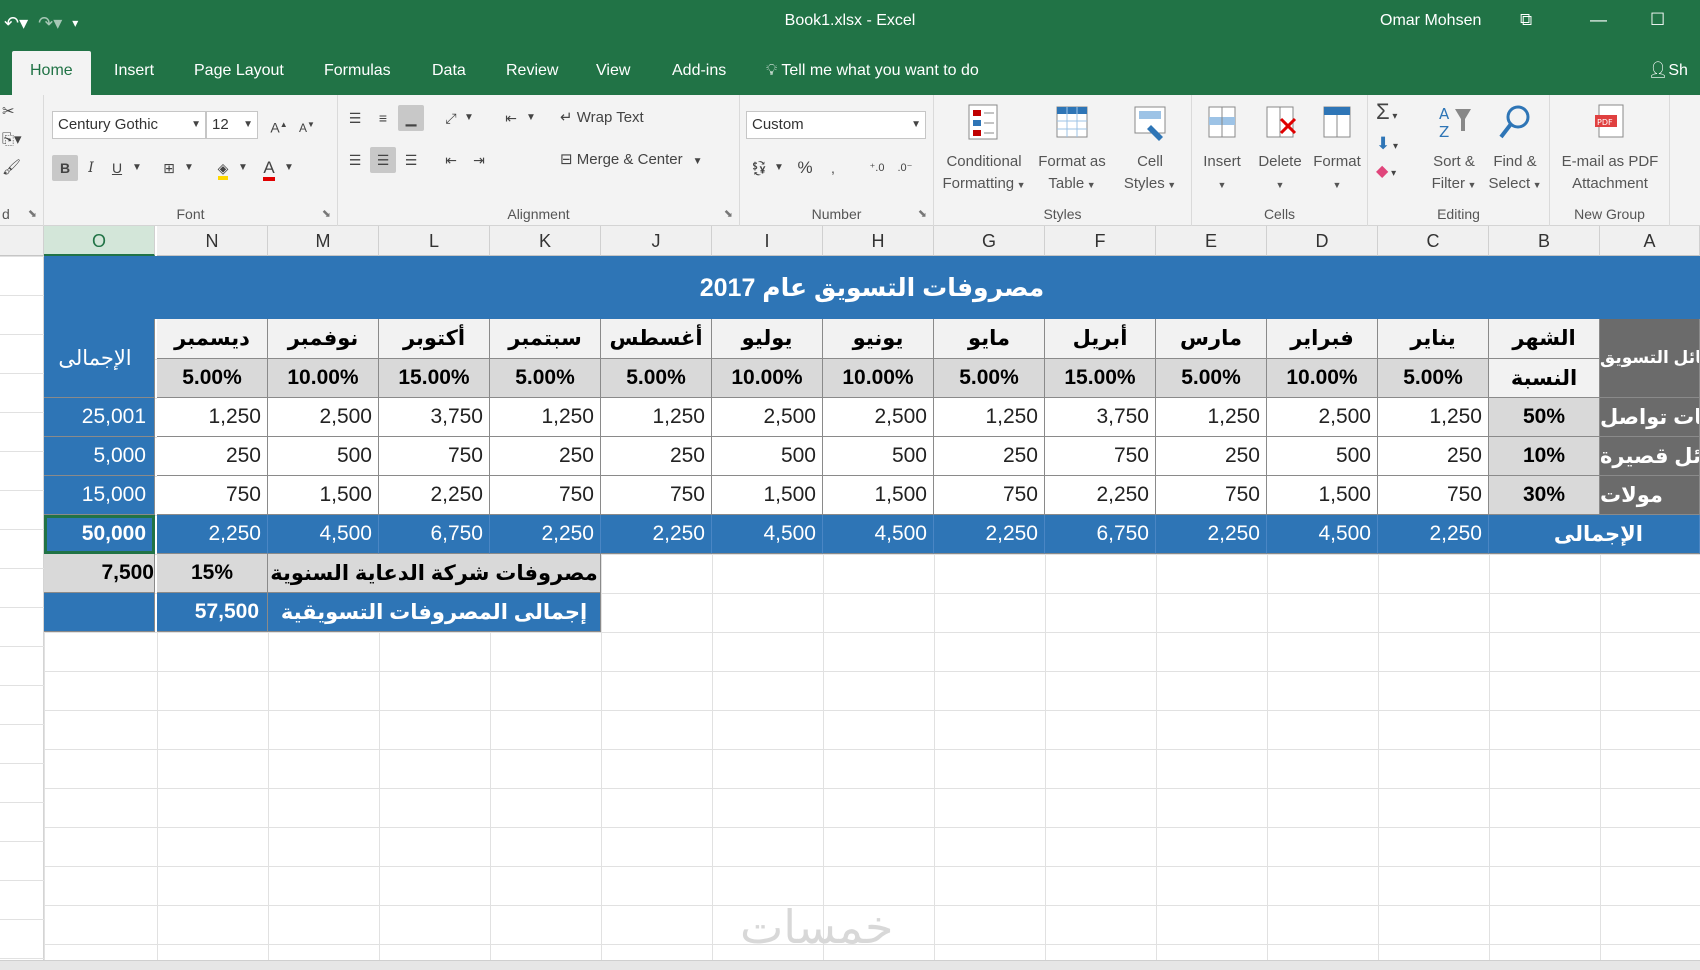 The height and width of the screenshot is (970, 1700). I want to click on column-header-I: I, so click(767, 241).